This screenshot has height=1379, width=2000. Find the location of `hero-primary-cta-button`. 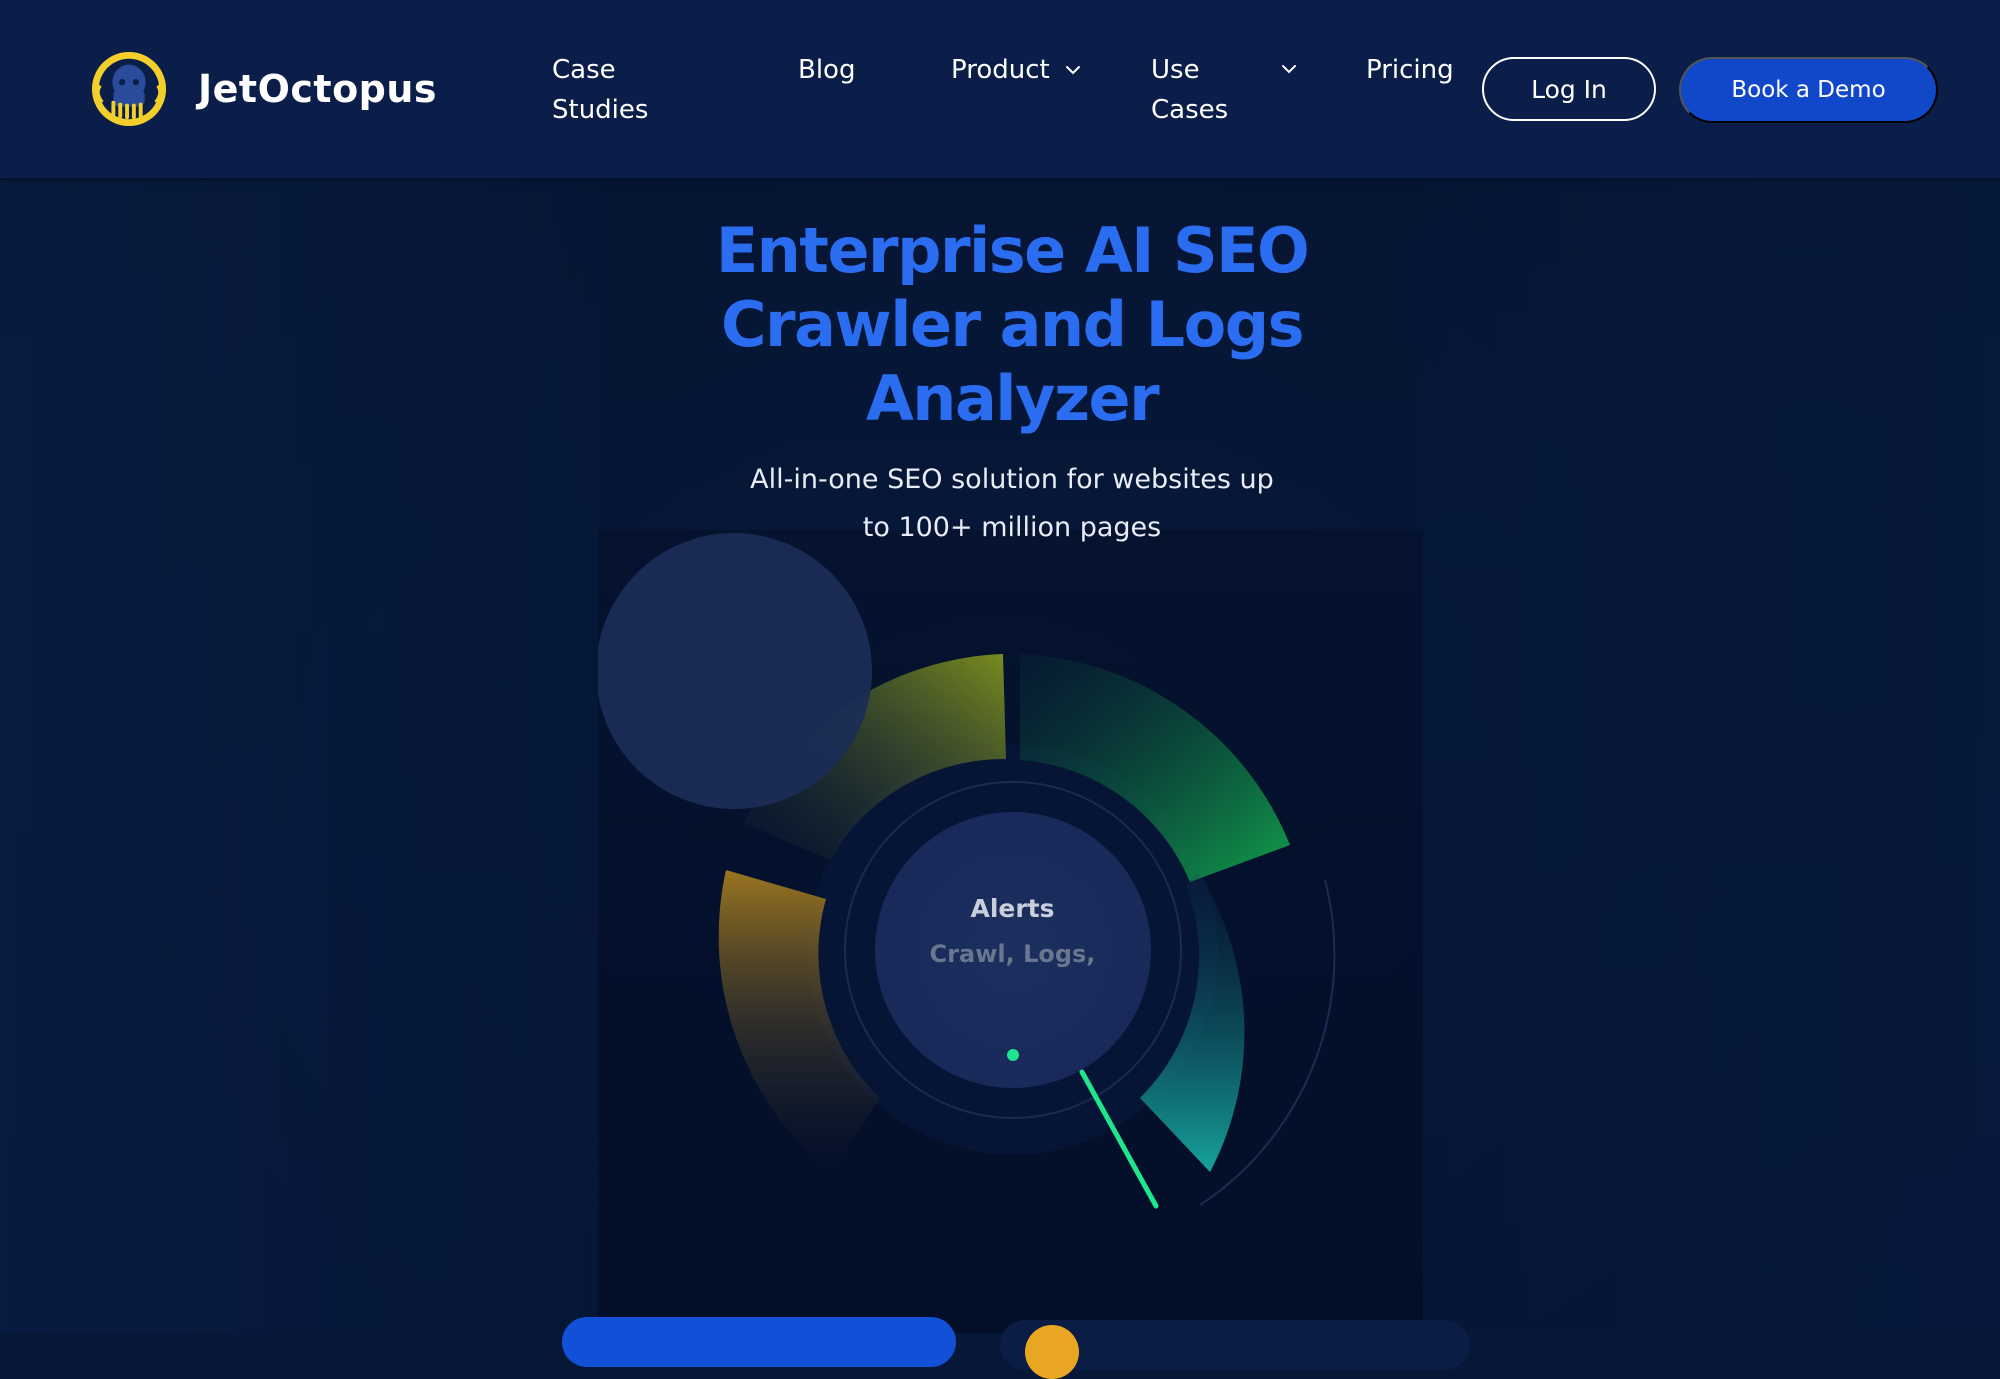

hero-primary-cta-button is located at coordinates (759, 1342).